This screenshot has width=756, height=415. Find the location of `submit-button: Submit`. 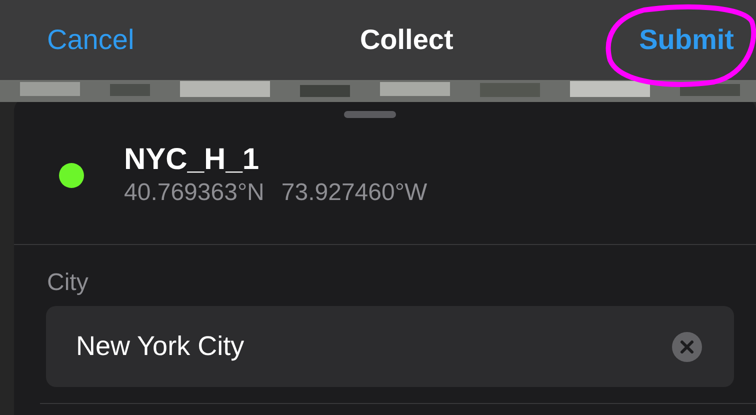

submit-button: Submit is located at coordinates (686, 40).